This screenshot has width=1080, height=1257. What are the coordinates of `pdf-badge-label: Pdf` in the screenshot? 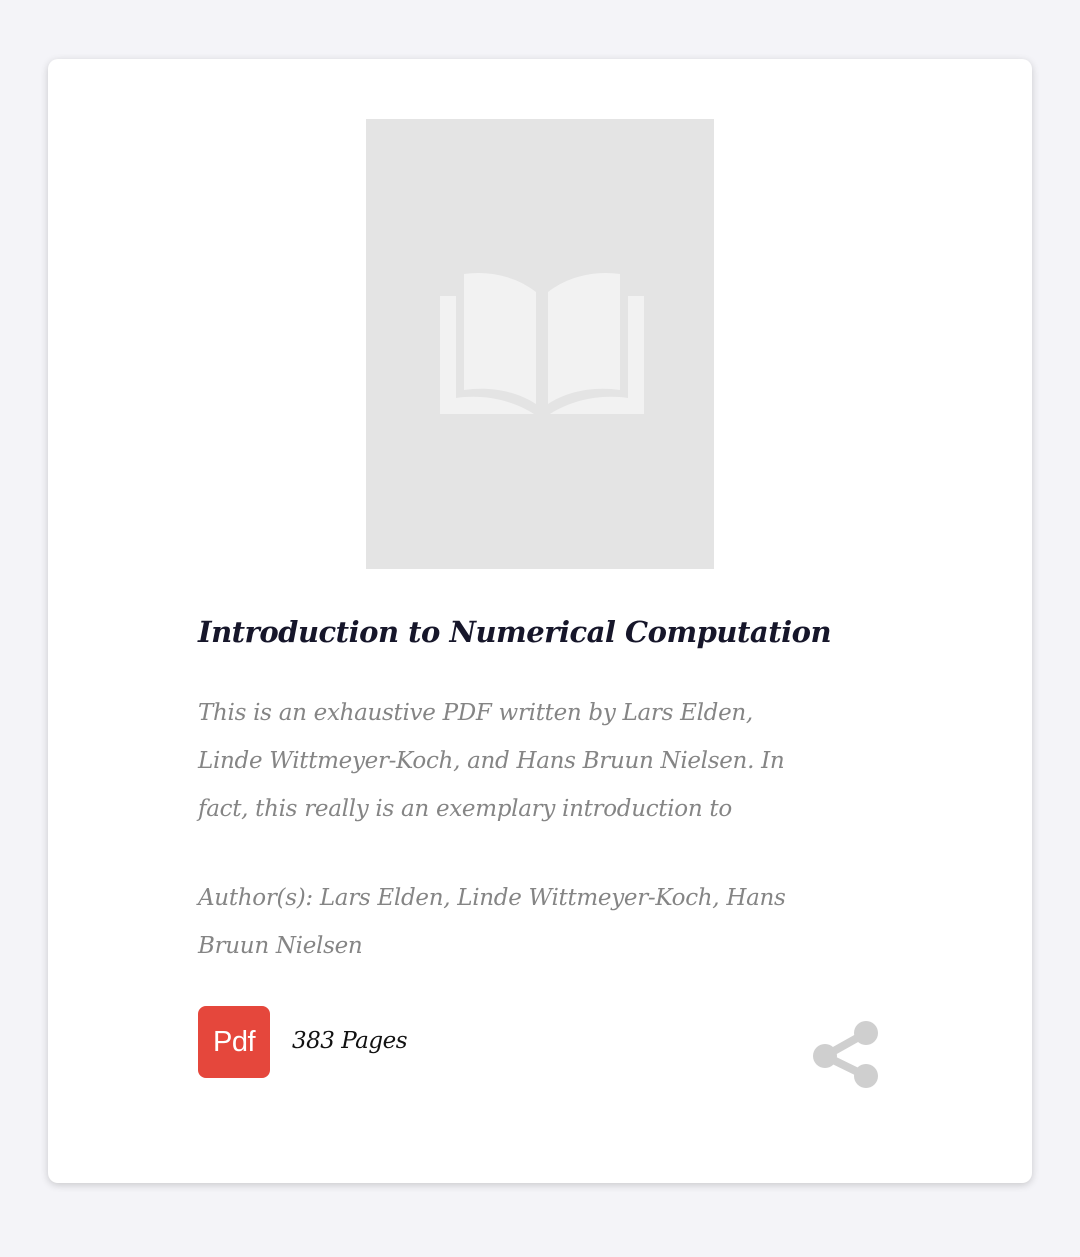 It's located at (234, 1041).